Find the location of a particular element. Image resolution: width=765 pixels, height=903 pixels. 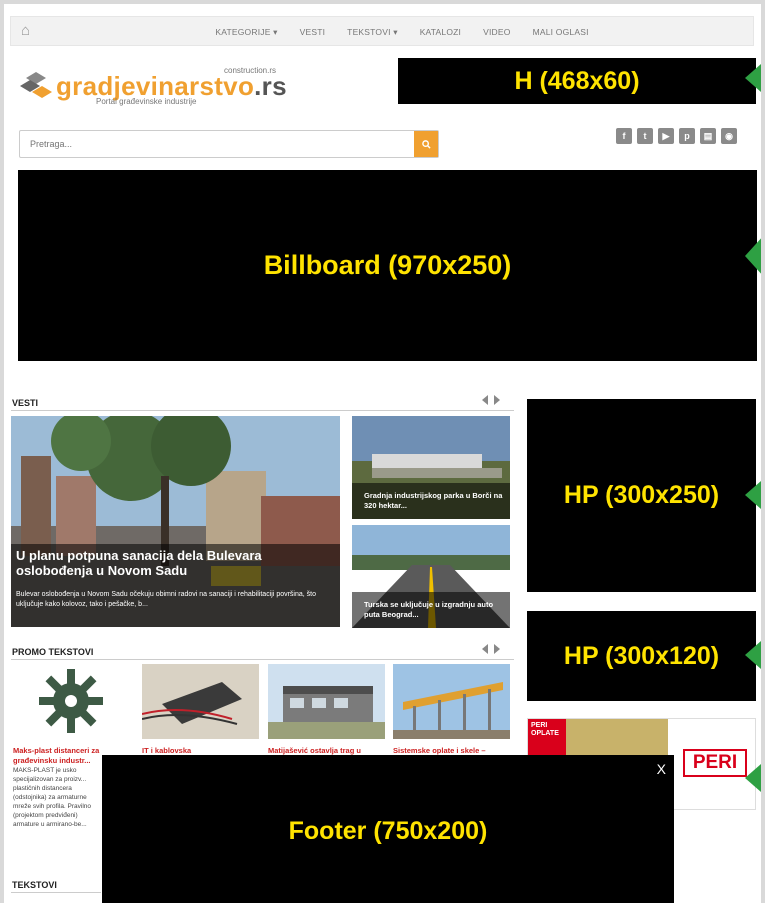

close-icon: X is located at coordinates (661, 769).